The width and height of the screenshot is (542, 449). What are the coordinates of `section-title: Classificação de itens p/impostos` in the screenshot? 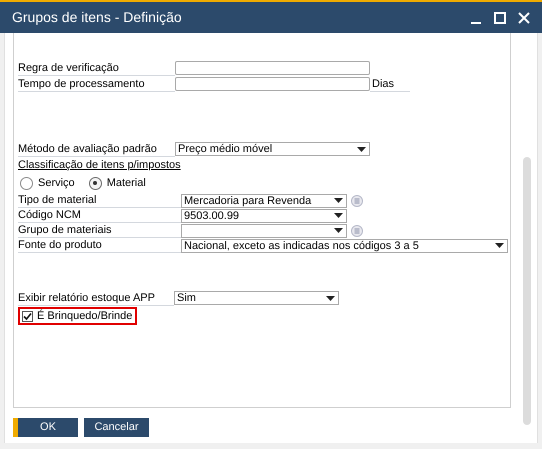 It's located at (99, 165).